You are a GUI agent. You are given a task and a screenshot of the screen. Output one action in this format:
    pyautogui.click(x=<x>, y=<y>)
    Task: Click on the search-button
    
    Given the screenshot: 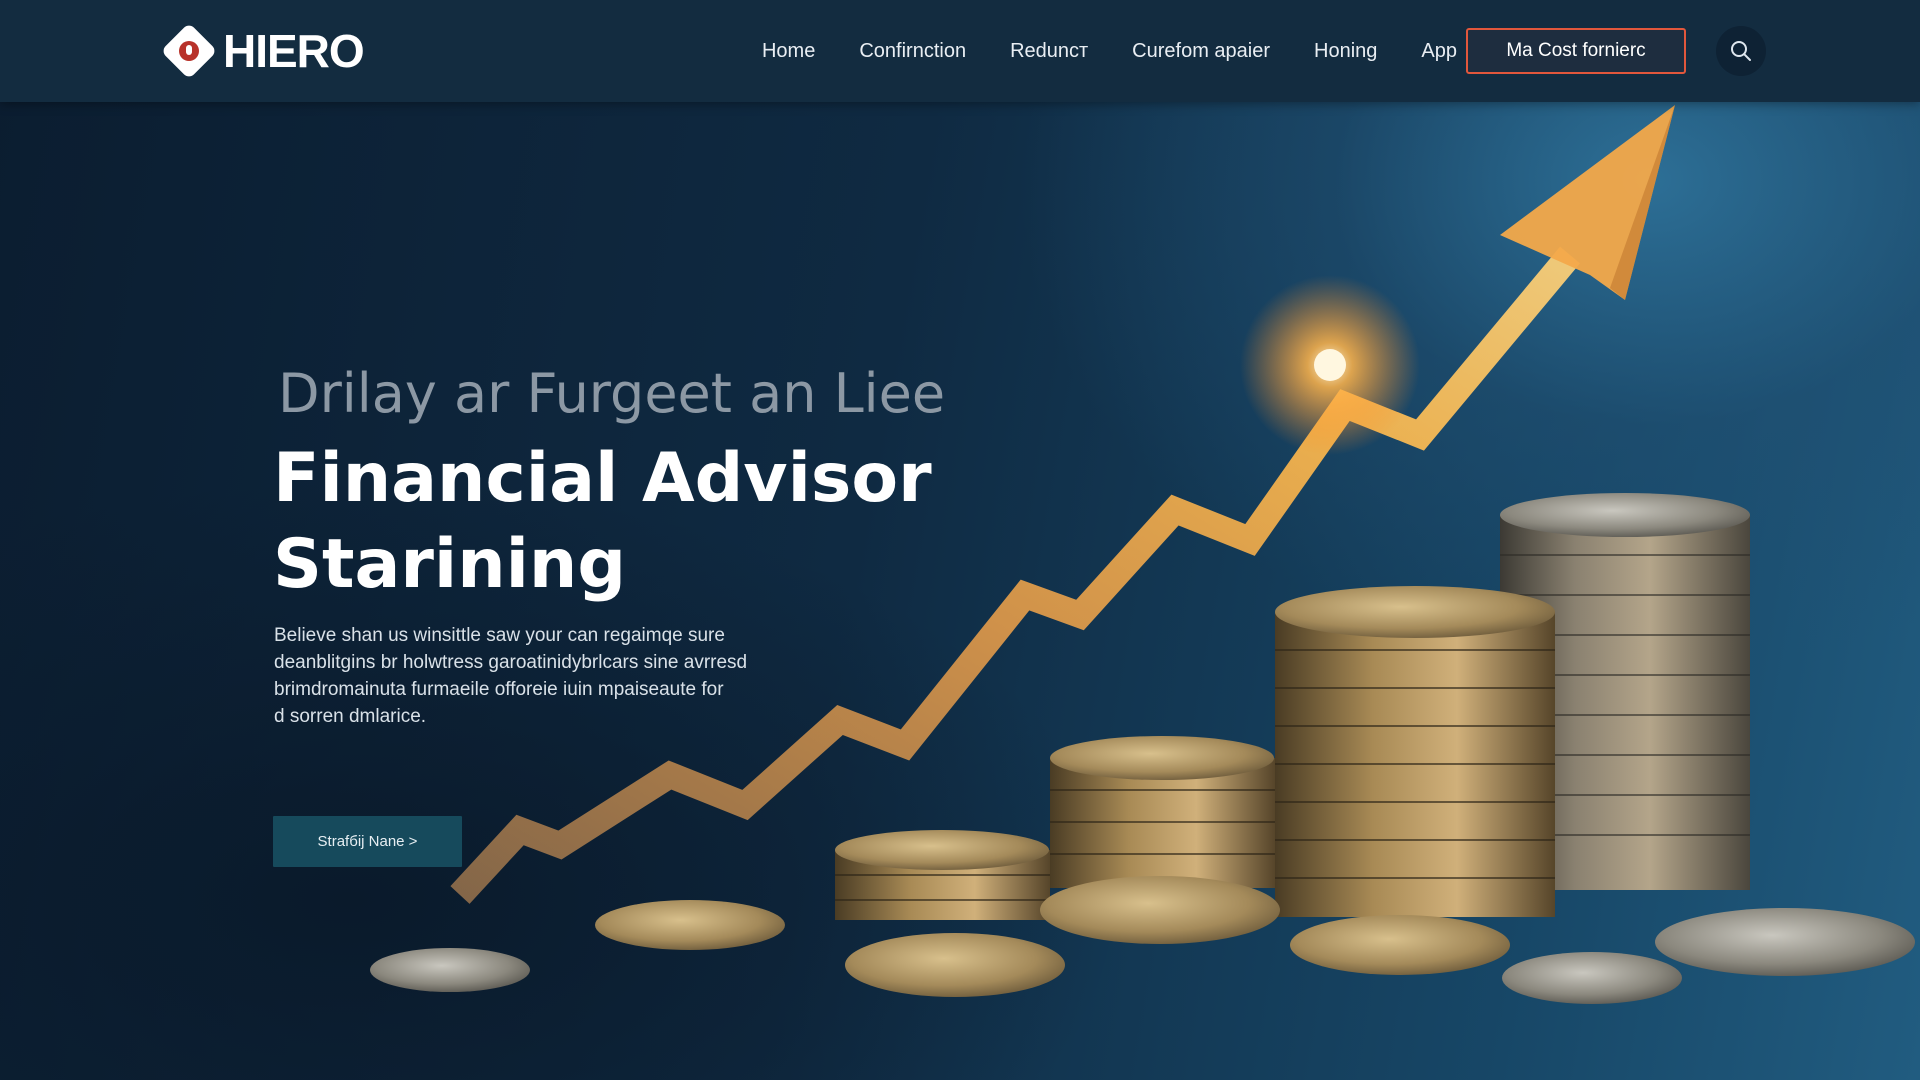 What is the action you would take?
    pyautogui.click(x=1741, y=51)
    